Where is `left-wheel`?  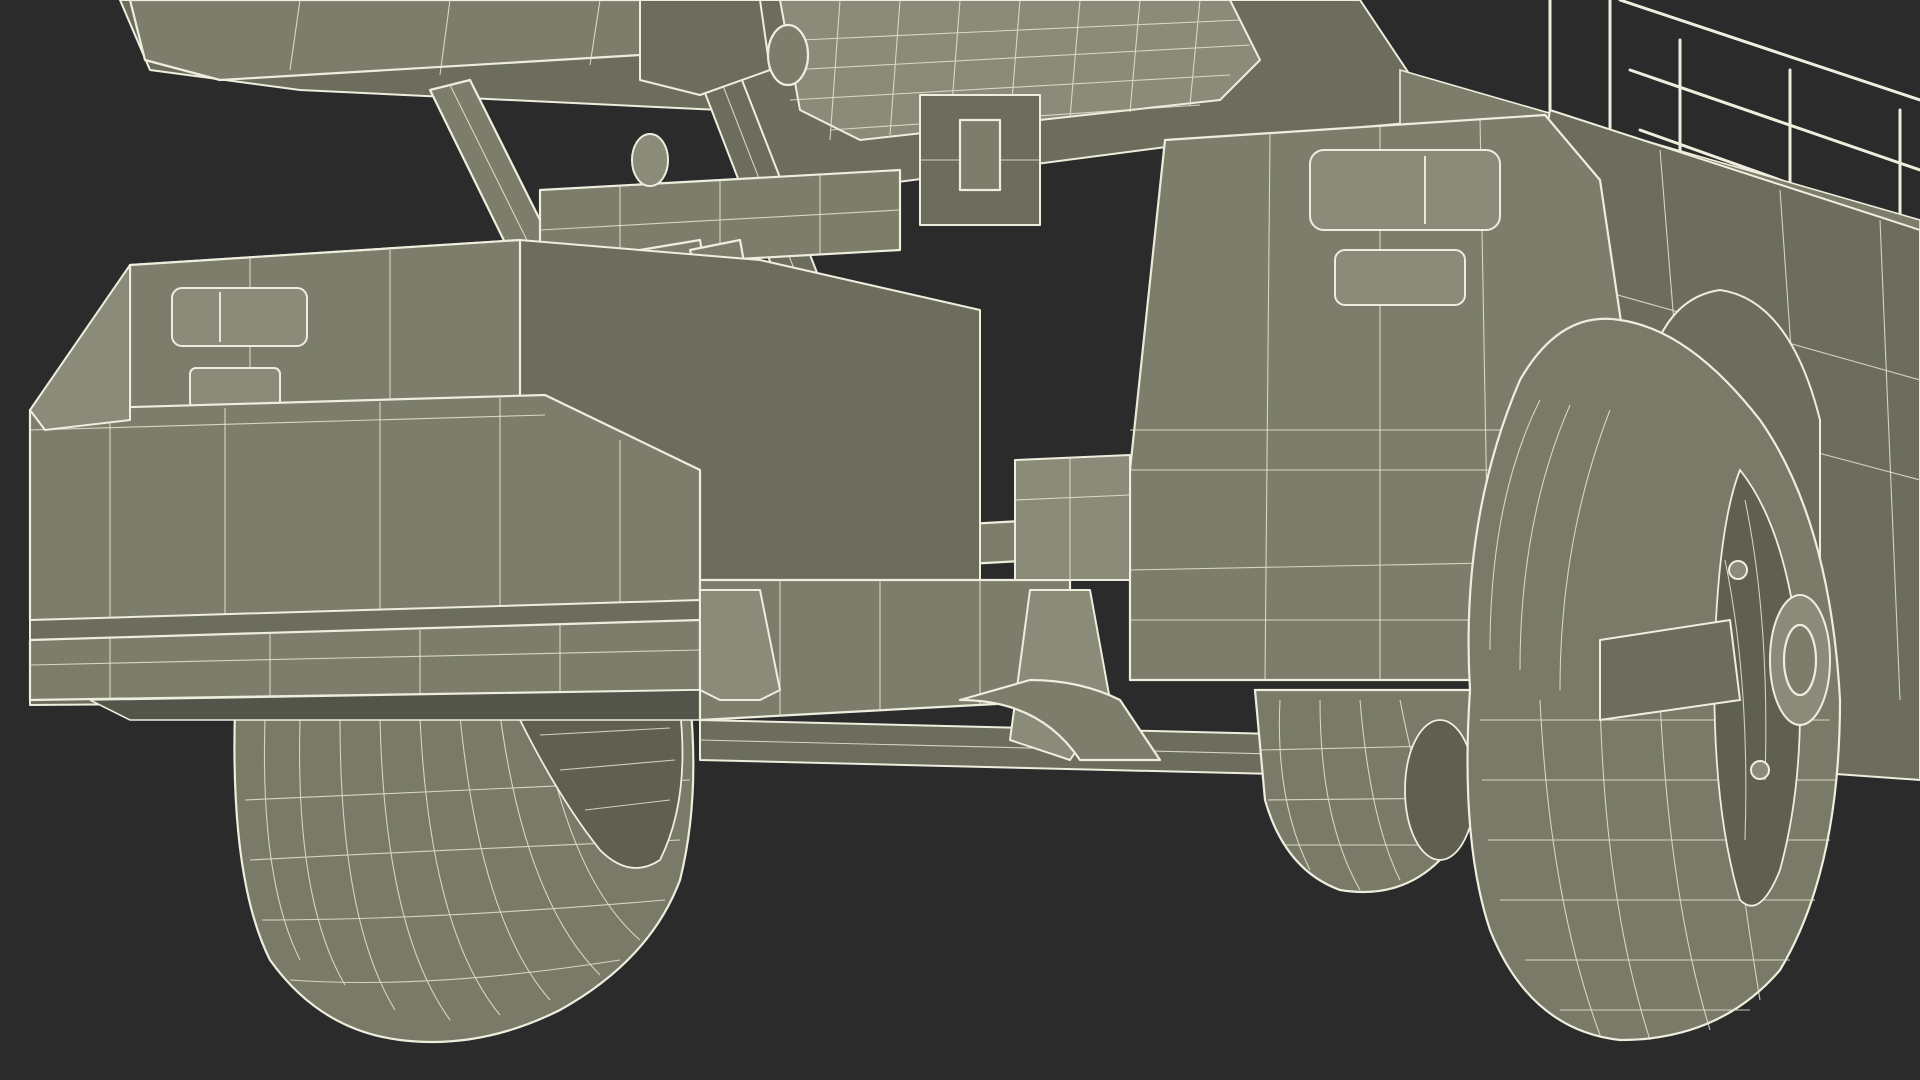
left-wheel is located at coordinates (464, 871).